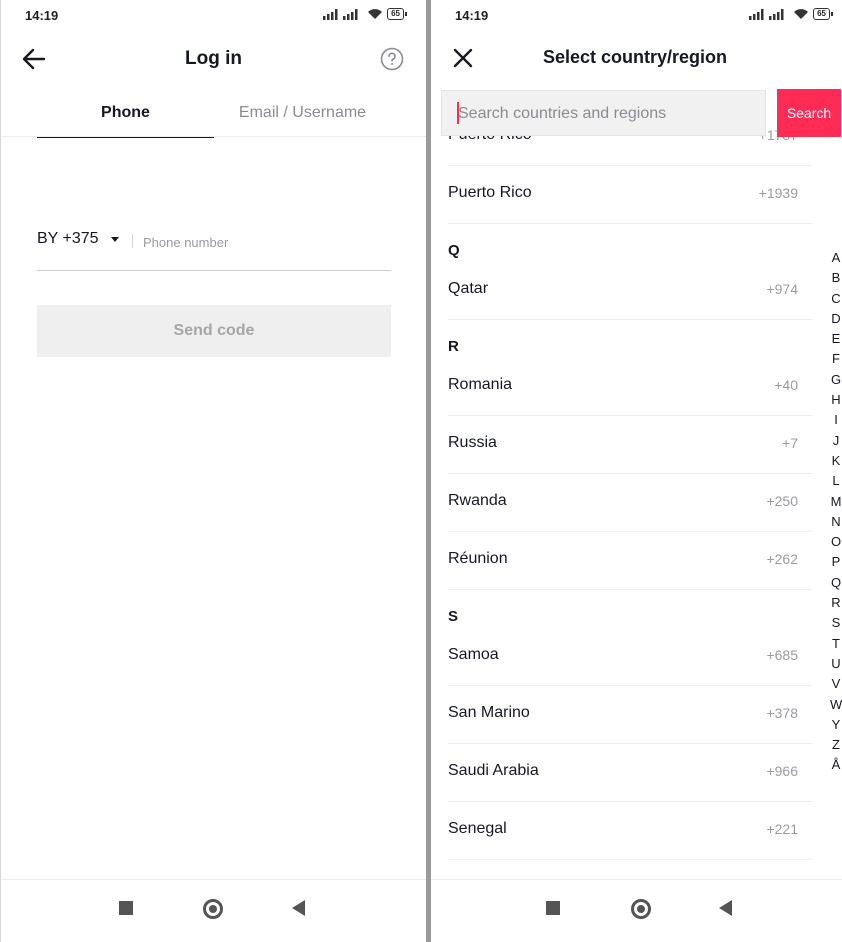 The height and width of the screenshot is (942, 842). I want to click on dropdown-caret-icon, so click(114, 239).